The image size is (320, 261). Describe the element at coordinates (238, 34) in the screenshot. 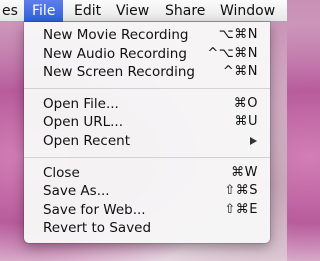

I see `menu-item-shortcut: ⌥⌘N` at that location.